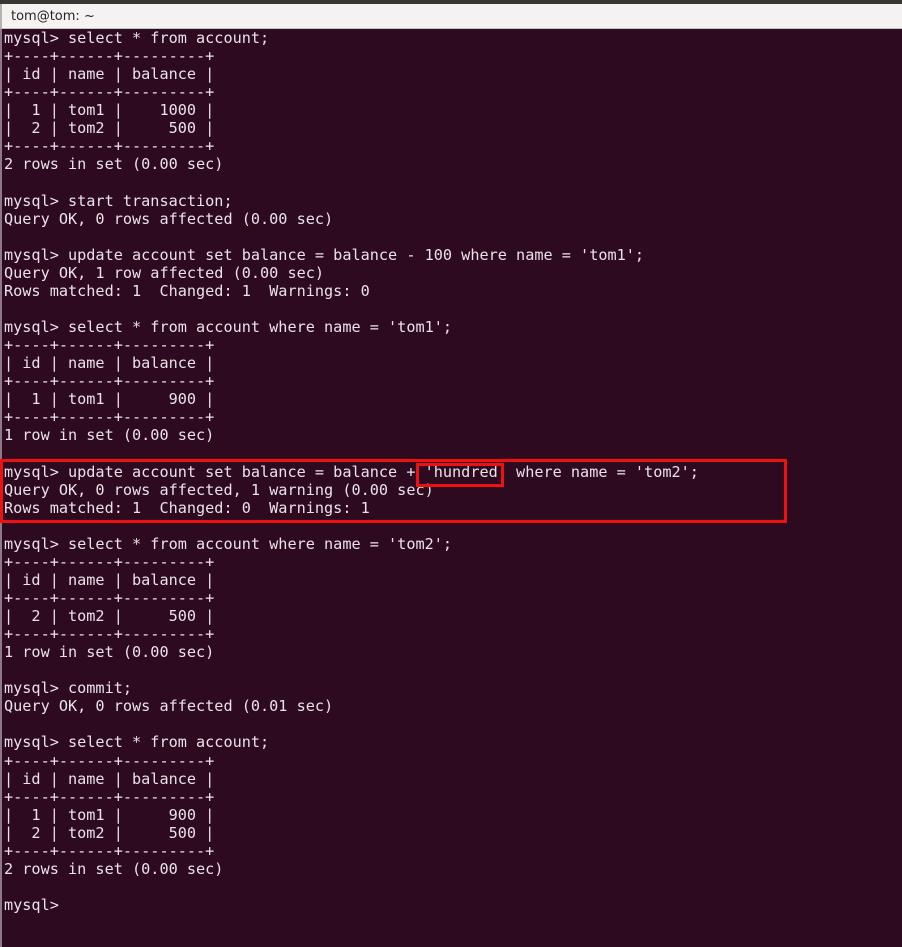 Image resolution: width=902 pixels, height=947 pixels. I want to click on terminal-line: Query OK, 1 row affected (0.00 sec), so click(164, 272).